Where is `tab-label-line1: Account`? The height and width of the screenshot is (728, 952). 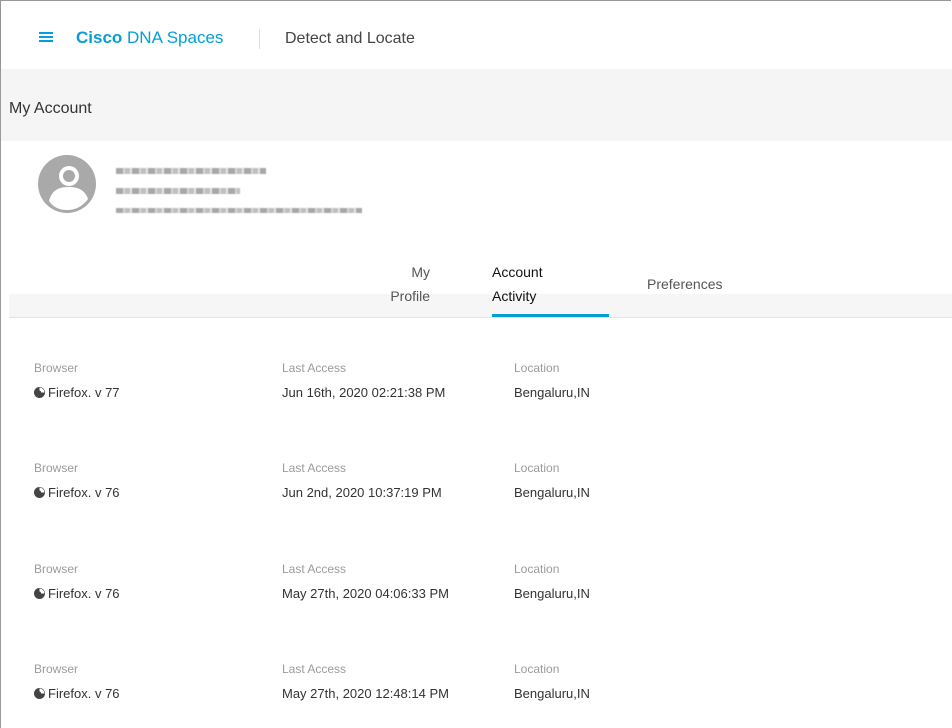 tab-label-line1: Account is located at coordinates (517, 272).